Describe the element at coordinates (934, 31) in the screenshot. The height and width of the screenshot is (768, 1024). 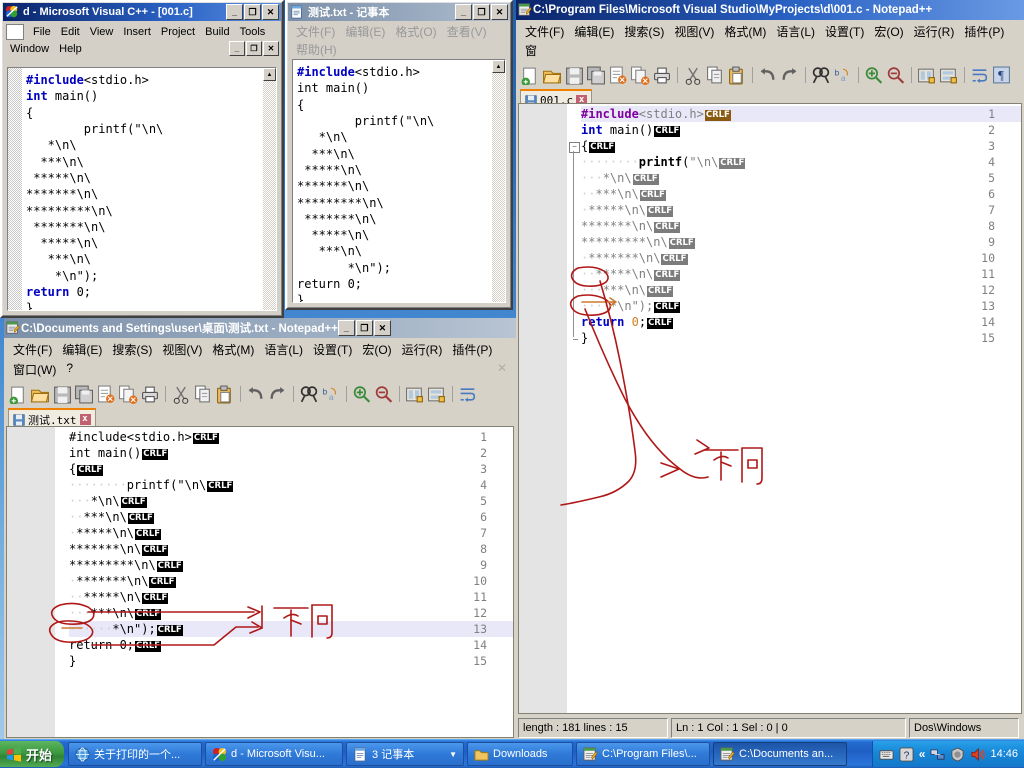
I see `npp-right-menu-run: 运行(R)` at that location.